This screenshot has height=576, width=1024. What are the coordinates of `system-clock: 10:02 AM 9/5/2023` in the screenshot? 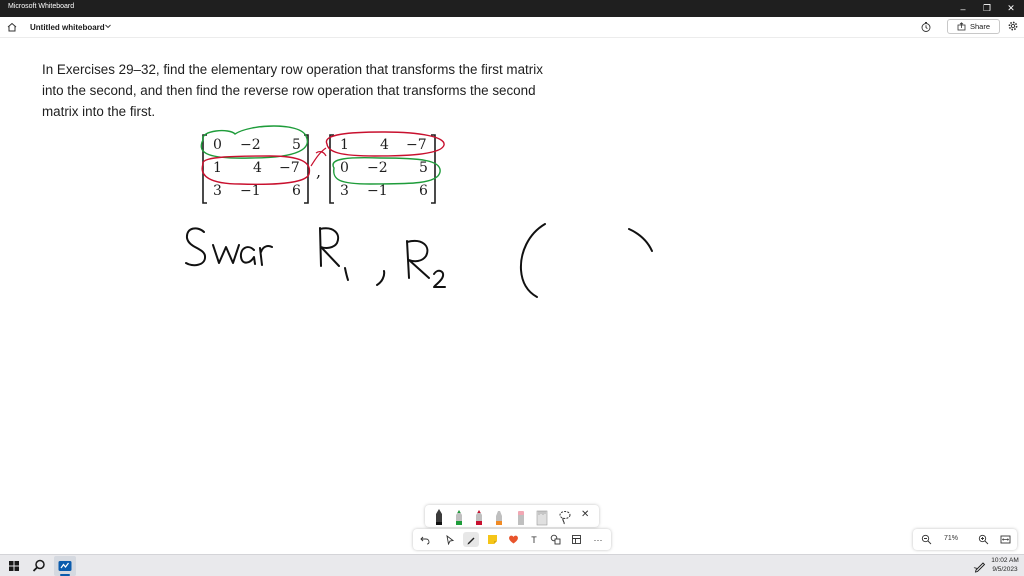 It's located at (1005, 565).